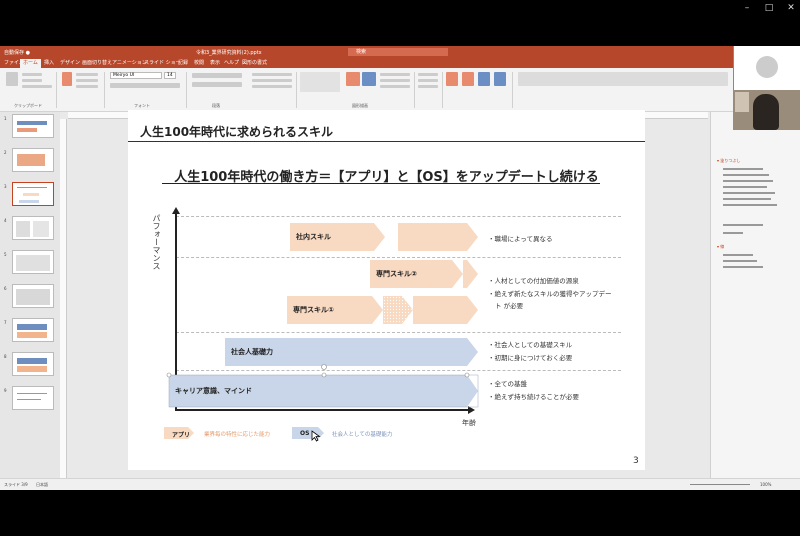  Describe the element at coordinates (396, 274) in the screenshot. I see `bar-label-senmon2: 専門スキル②` at that location.